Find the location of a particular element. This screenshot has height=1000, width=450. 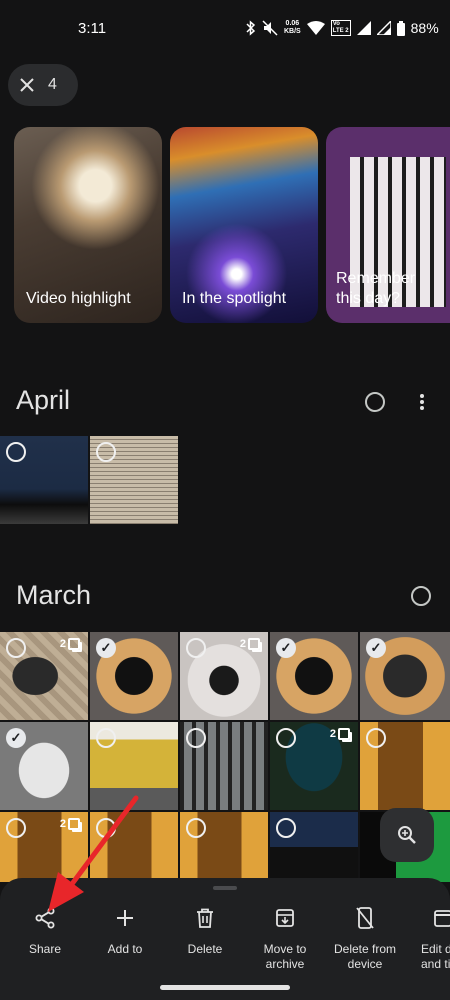

plus-icon is located at coordinates (125, 918).